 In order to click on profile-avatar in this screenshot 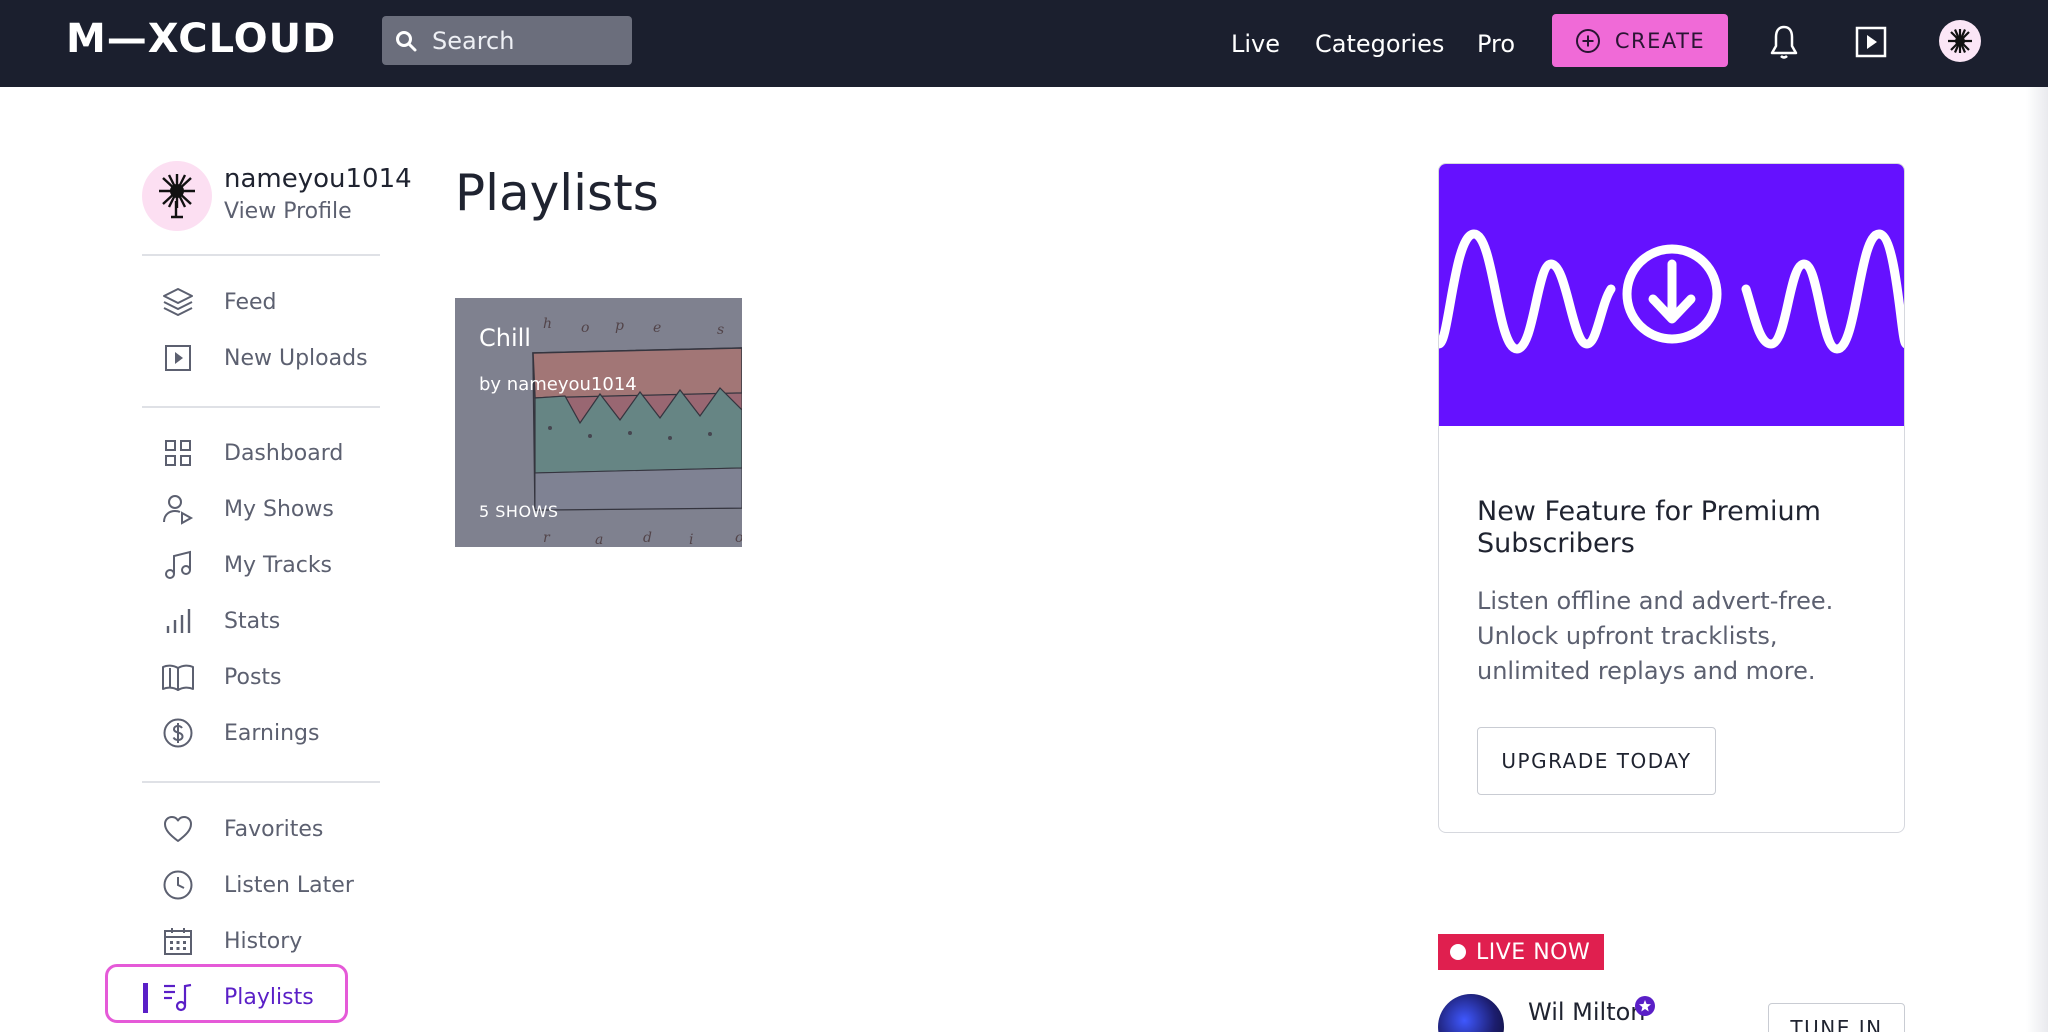, I will do `click(177, 196)`.